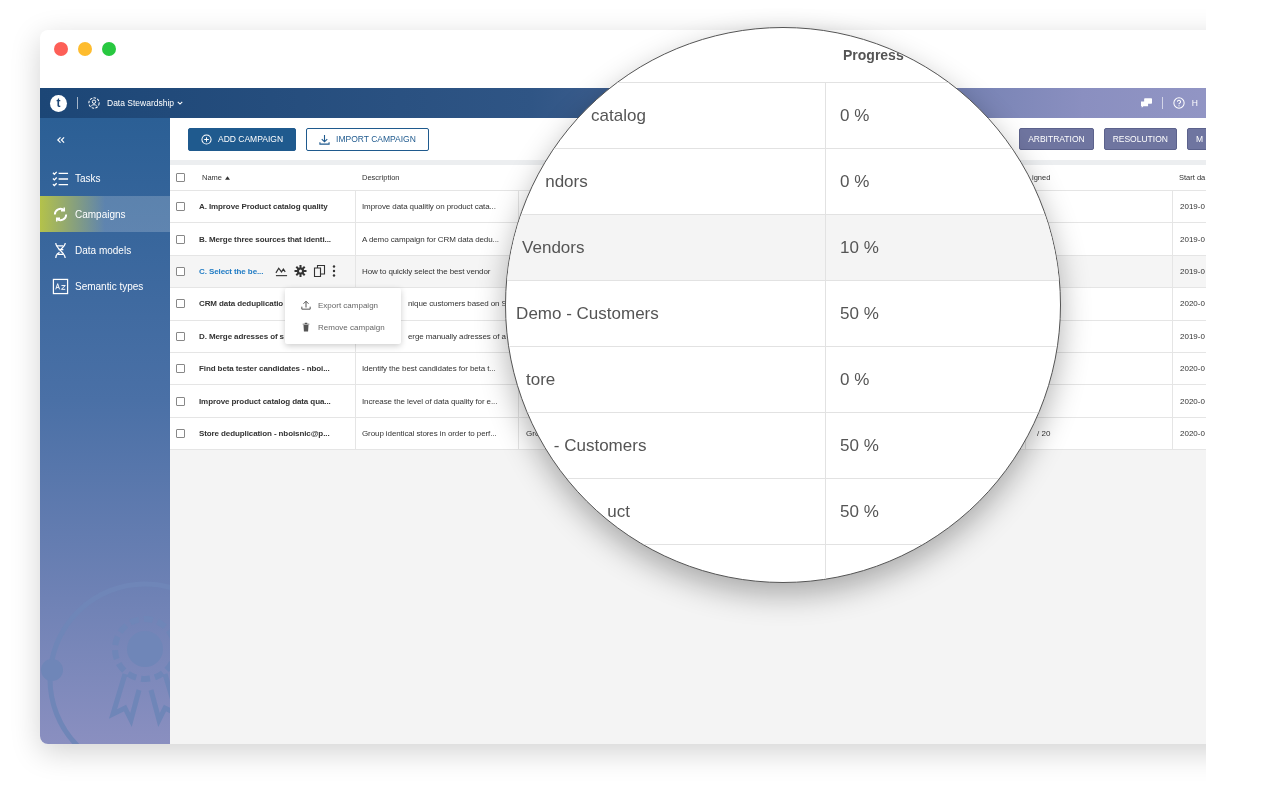 Image resolution: width=1266 pixels, height=794 pixels. Describe the element at coordinates (541, 379) in the screenshot. I see `campaign-name: tore` at that location.